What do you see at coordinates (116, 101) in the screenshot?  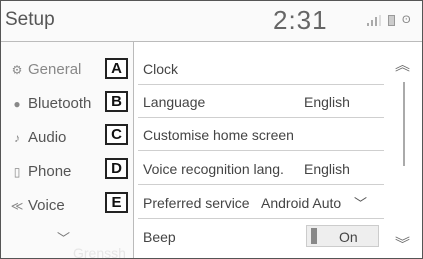 I see `callout-label-b: B` at bounding box center [116, 101].